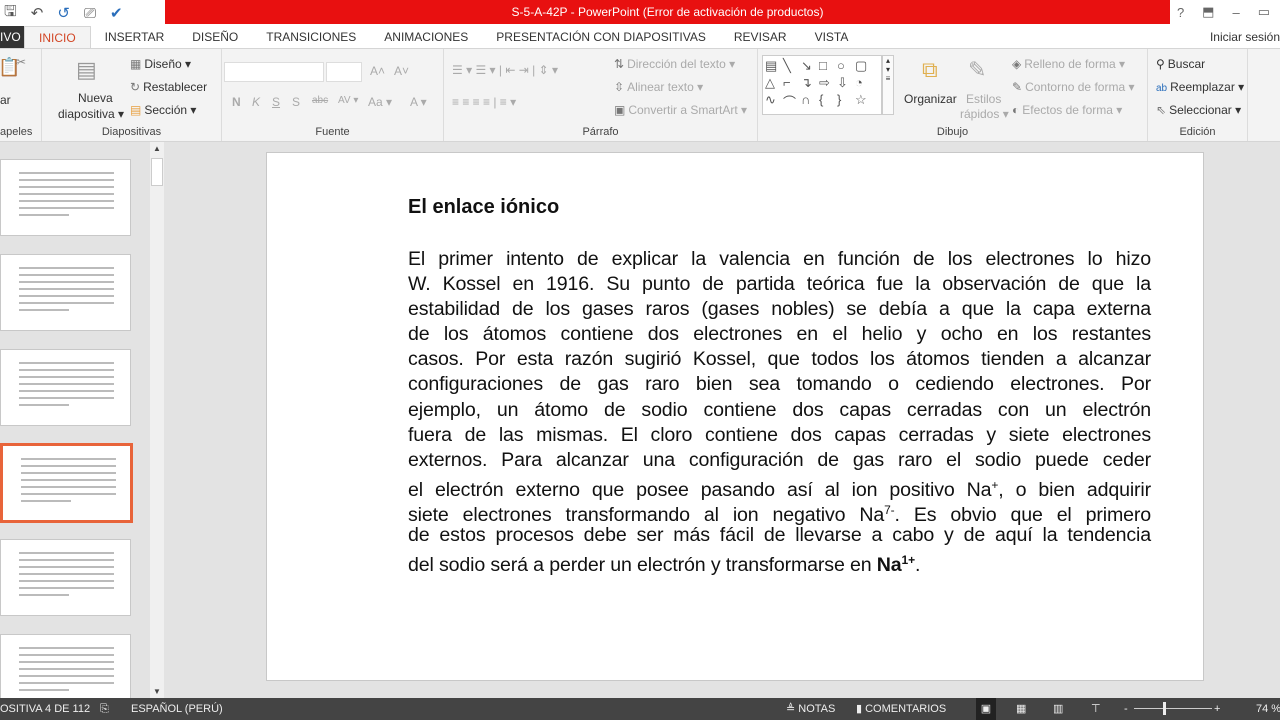  I want to click on scroll-down-icon: ▼, so click(157, 691).